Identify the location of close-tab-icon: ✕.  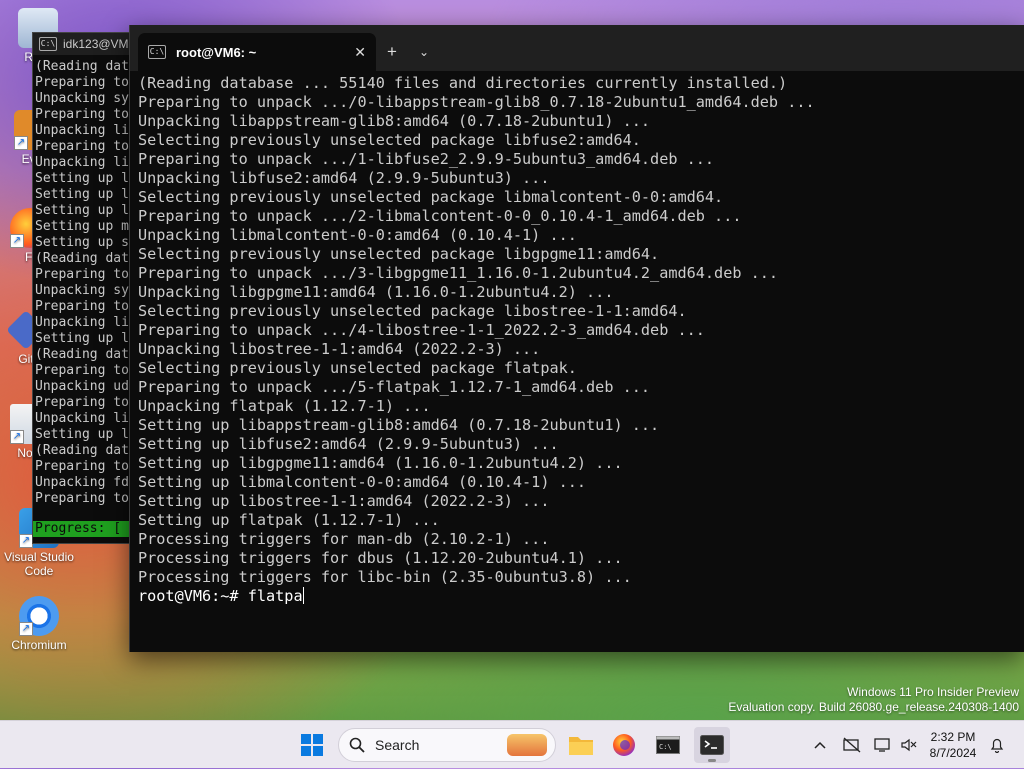
(360, 52).